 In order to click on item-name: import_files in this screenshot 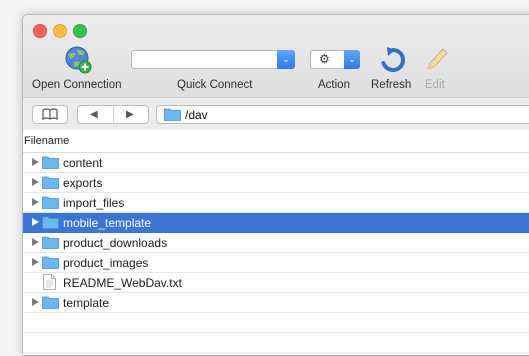, I will do `click(94, 203)`.